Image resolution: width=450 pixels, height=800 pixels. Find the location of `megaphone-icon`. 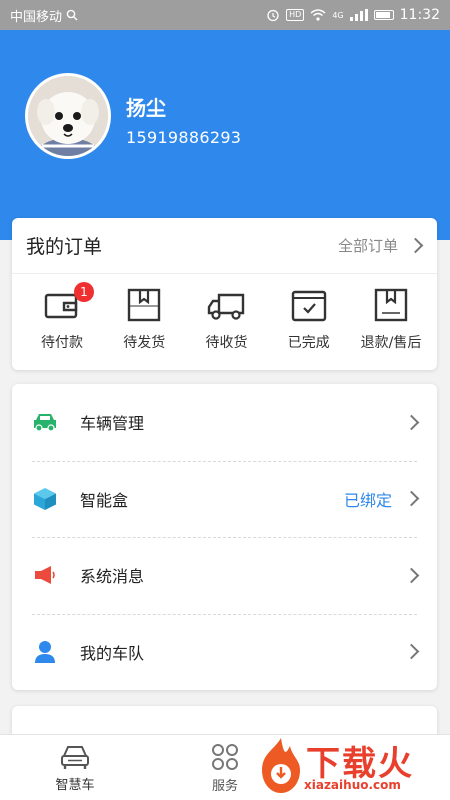

megaphone-icon is located at coordinates (45, 575).